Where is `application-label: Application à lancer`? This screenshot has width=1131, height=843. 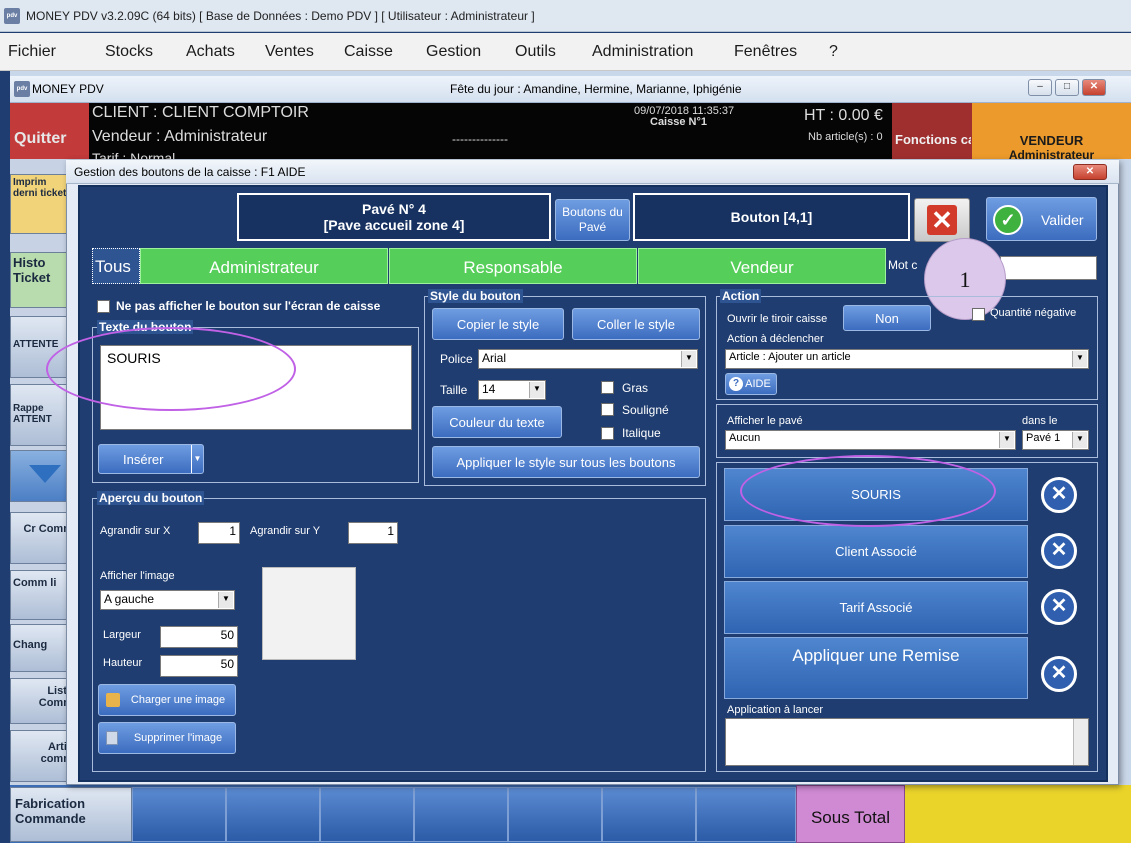
application-label: Application à lancer is located at coordinates (775, 710).